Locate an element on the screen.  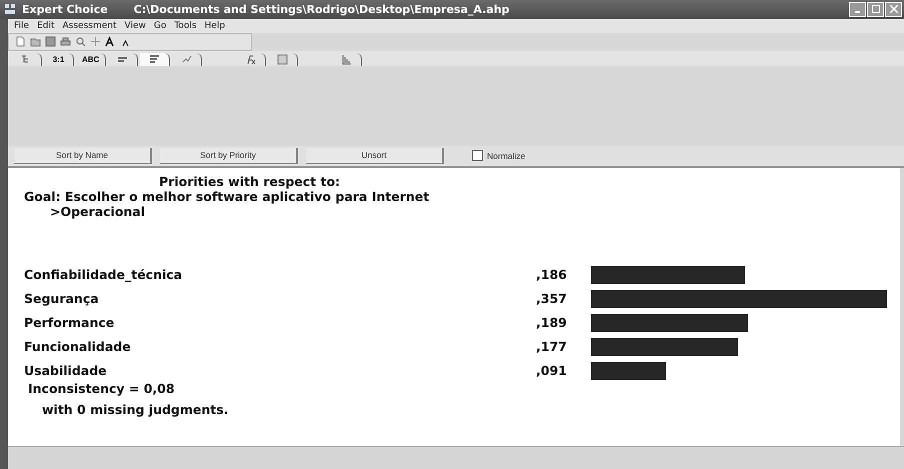
save-icon is located at coordinates (50, 42).